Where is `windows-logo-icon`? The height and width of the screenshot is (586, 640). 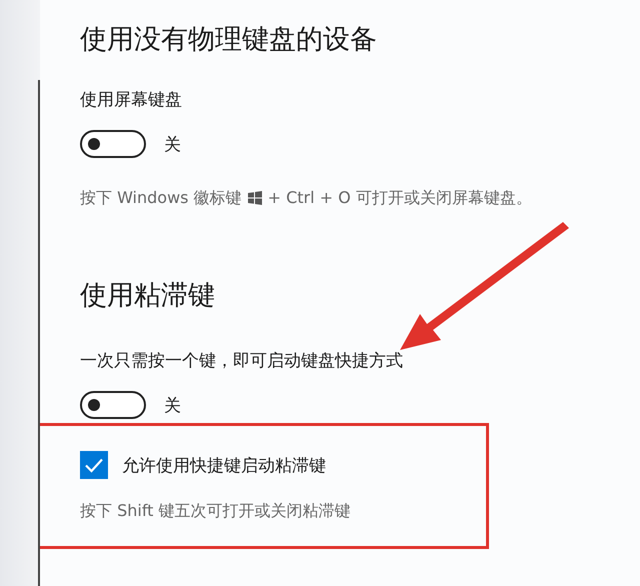 windows-logo-icon is located at coordinates (255, 198).